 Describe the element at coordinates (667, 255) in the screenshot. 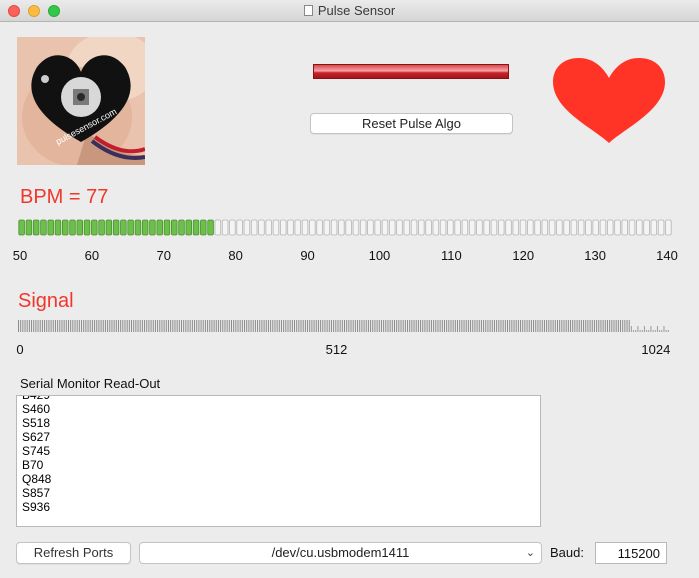

I see `bpm-tick-label: 140` at that location.